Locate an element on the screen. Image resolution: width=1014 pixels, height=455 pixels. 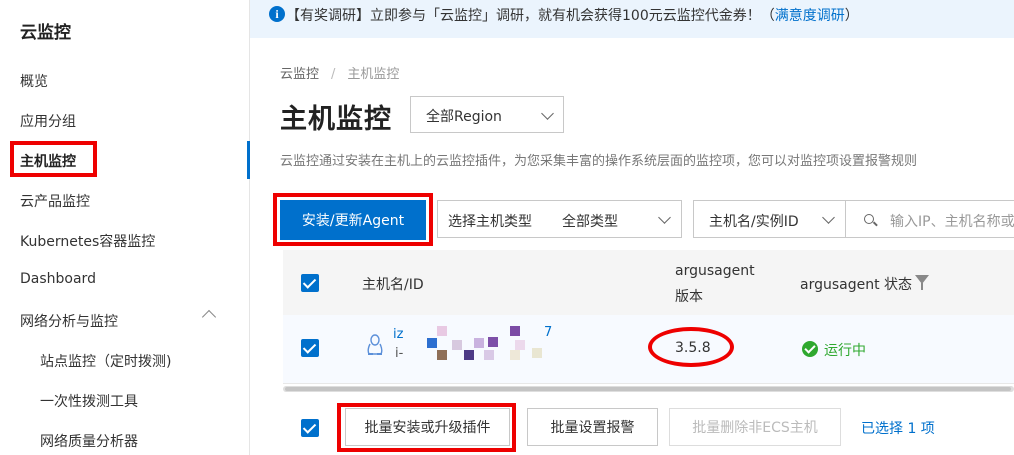
scrollbar-thumb is located at coordinates (648, 389).